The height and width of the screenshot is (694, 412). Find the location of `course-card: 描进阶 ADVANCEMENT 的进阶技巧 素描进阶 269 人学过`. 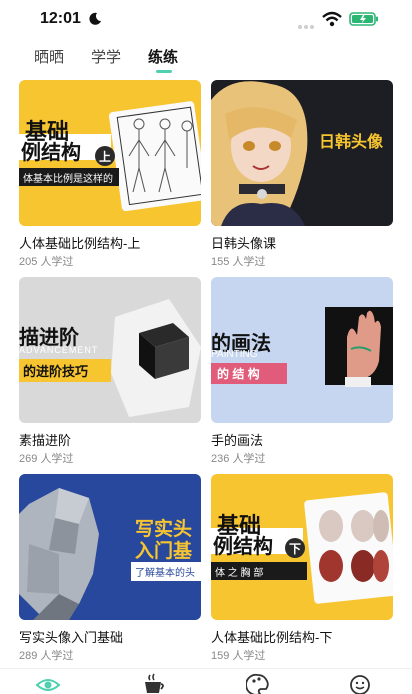

course-card: 描进阶 ADVANCEMENT 的进阶技巧 素描进阶 269 人学过 is located at coordinates (110, 371).